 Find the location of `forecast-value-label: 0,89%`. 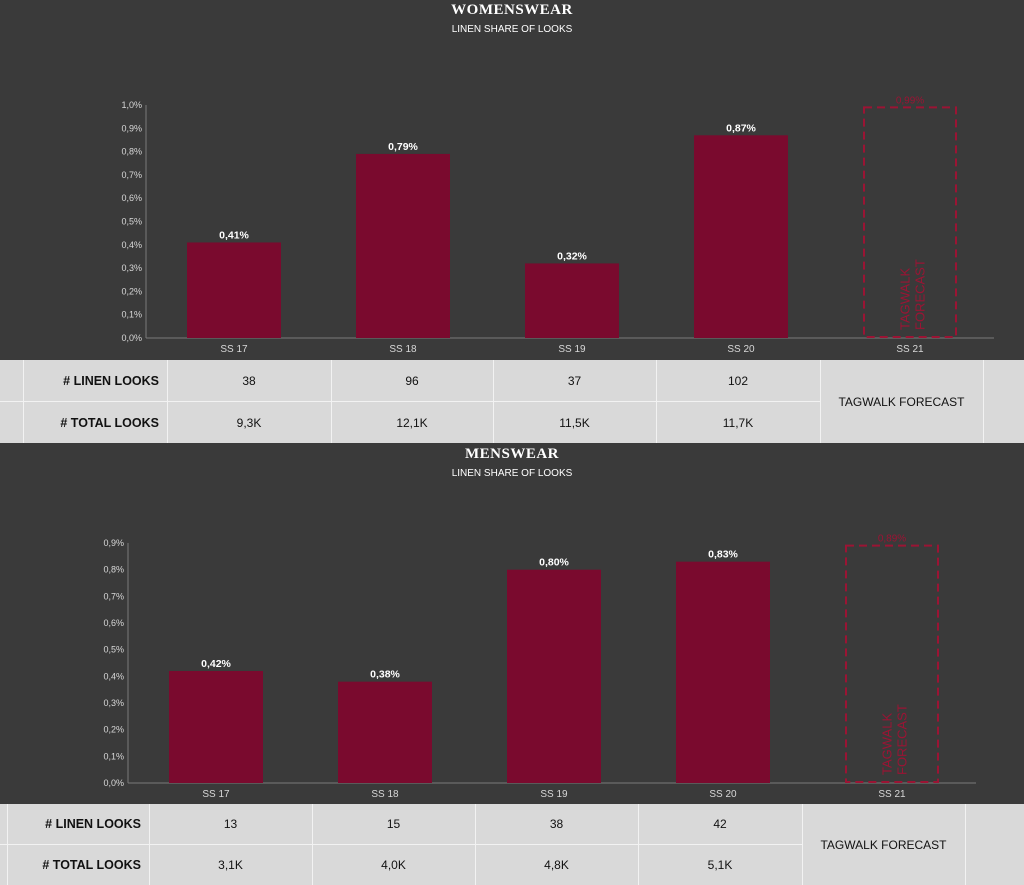

forecast-value-label: 0,89% is located at coordinates (892, 539).